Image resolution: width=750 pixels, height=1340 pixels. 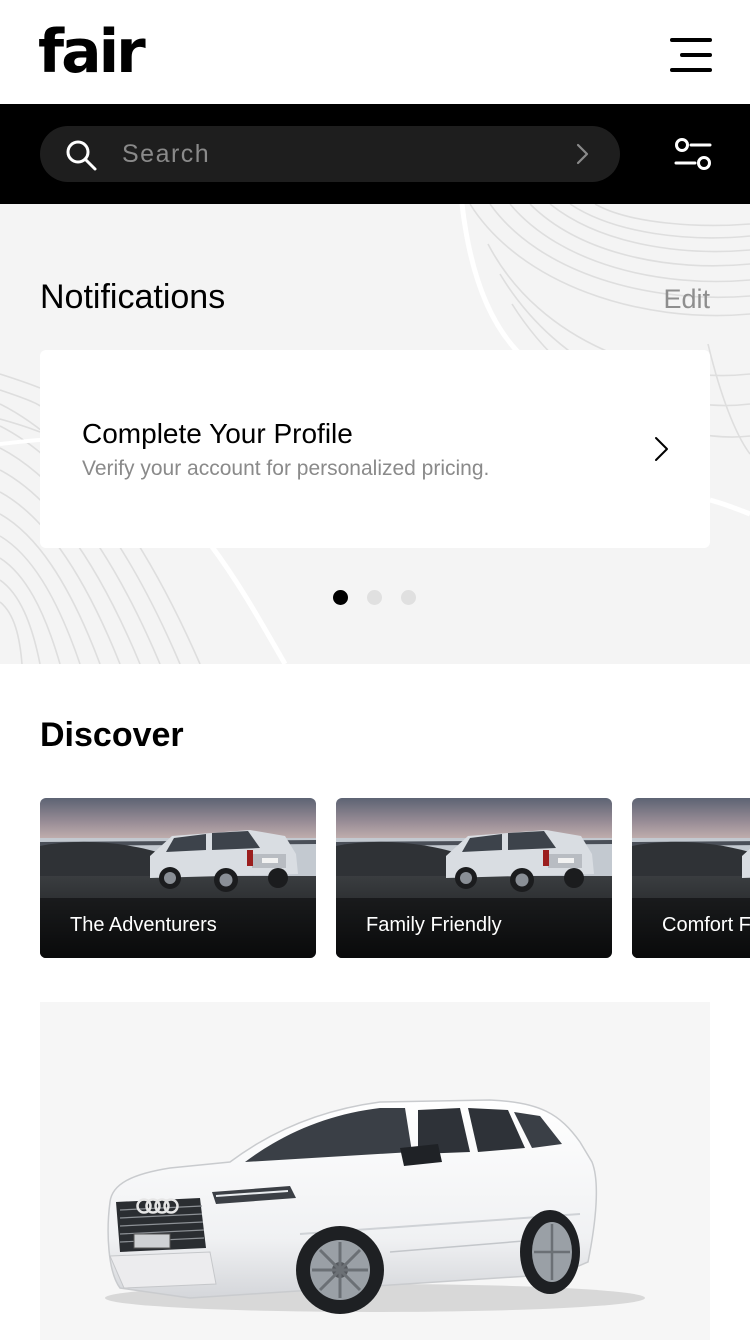 What do you see at coordinates (178, 878) in the screenshot?
I see `discover-card: The Adventurers` at bounding box center [178, 878].